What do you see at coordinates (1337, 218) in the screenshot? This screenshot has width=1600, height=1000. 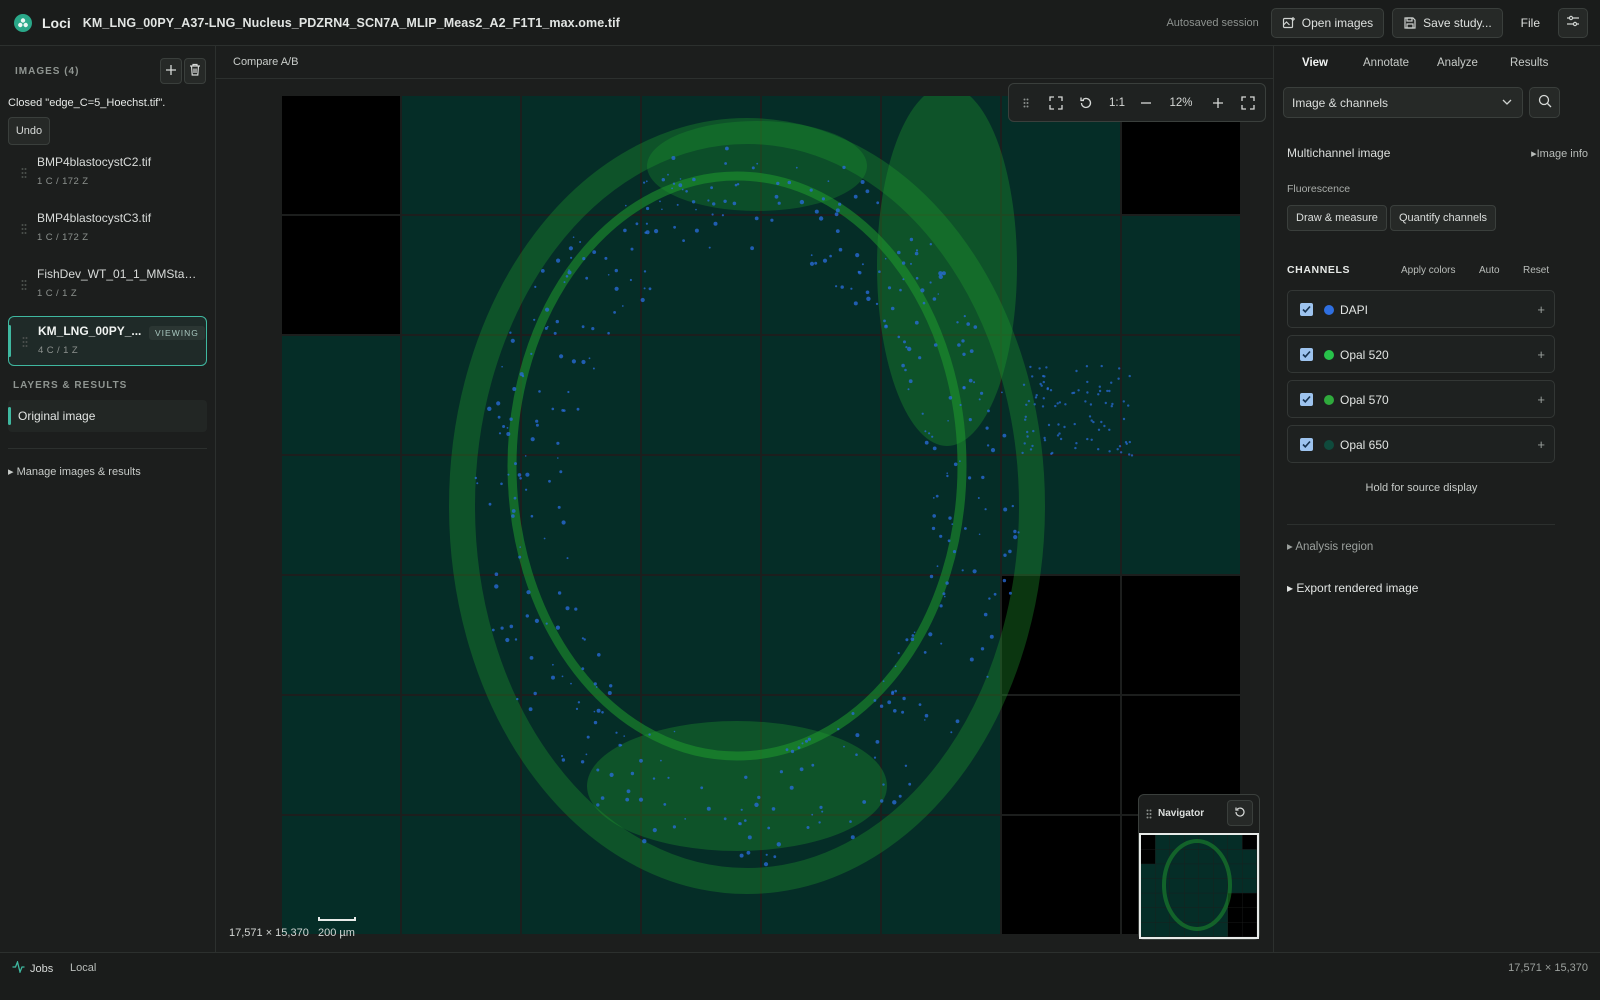 I see `draw-measure-button: Draw & measure` at bounding box center [1337, 218].